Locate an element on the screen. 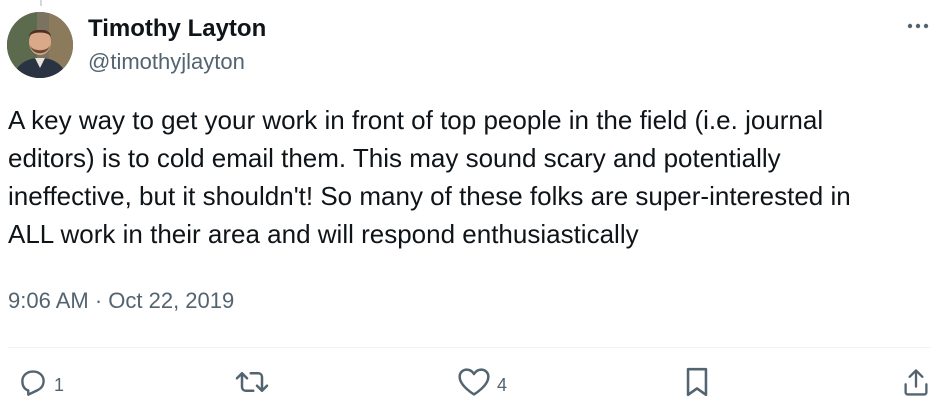 The width and height of the screenshot is (939, 405). author-handle: @timothyjlayton is located at coordinates (177, 62).